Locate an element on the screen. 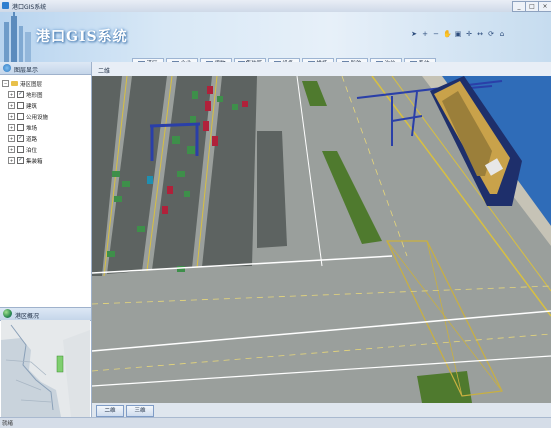  layers-icon: ▣ is located at coordinates (458, 34).